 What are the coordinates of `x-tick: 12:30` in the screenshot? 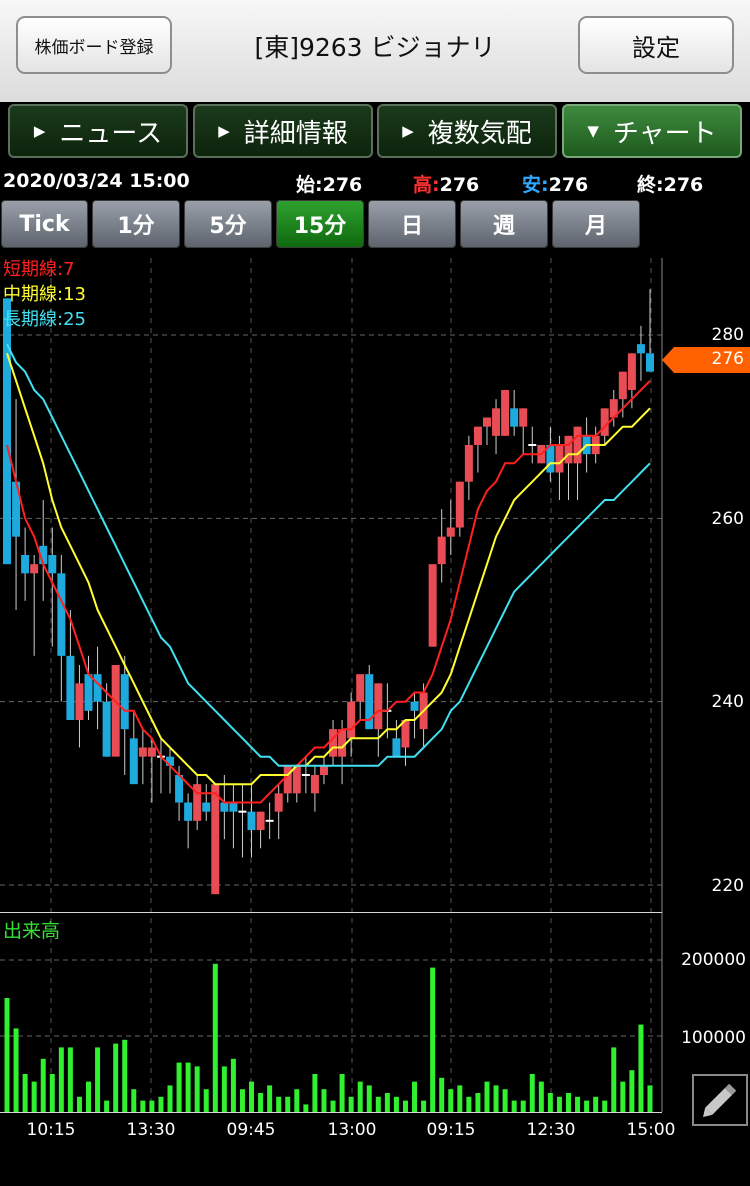 It's located at (551, 1130).